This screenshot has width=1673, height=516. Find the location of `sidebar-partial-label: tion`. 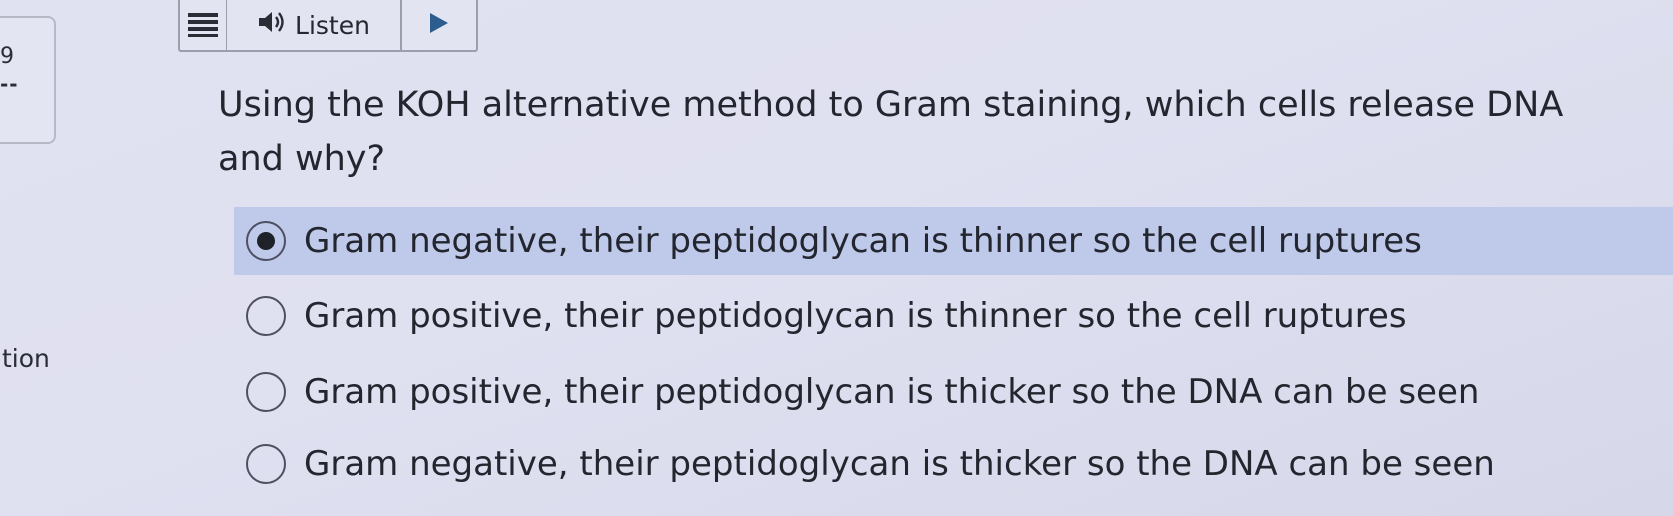

sidebar-partial-label: tion is located at coordinates (26, 358).